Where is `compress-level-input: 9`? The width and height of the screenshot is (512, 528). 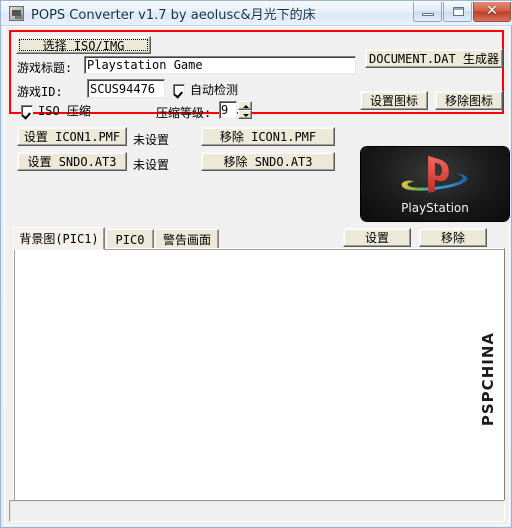
compress-level-input: 9 is located at coordinates (228, 110).